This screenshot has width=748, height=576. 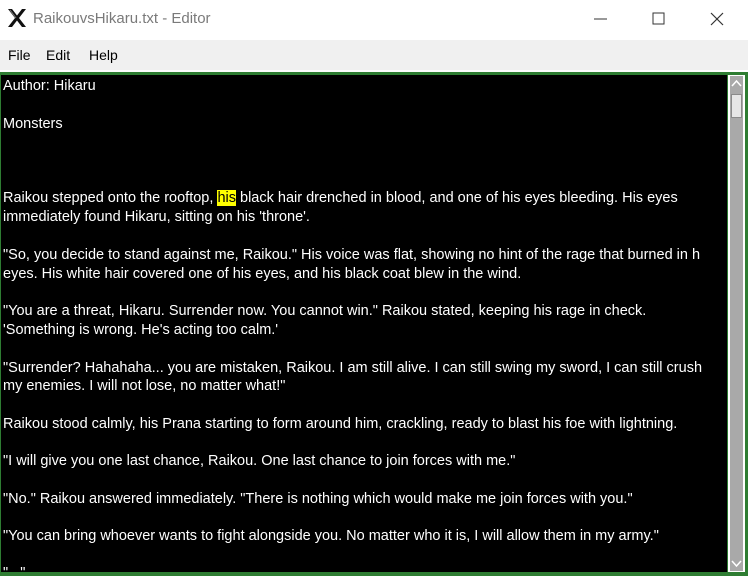 I want to click on scroll-track, so click(x=736, y=323).